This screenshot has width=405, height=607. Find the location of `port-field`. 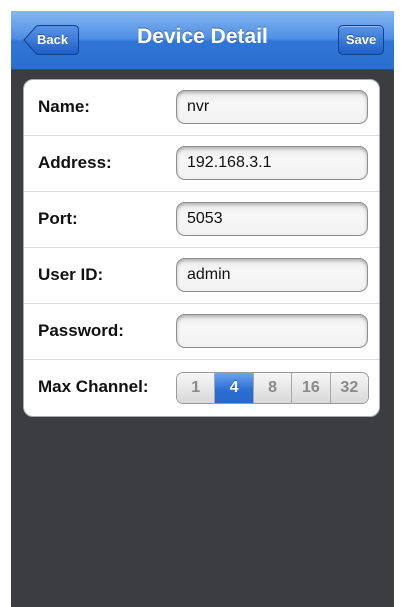

port-field is located at coordinates (272, 219).